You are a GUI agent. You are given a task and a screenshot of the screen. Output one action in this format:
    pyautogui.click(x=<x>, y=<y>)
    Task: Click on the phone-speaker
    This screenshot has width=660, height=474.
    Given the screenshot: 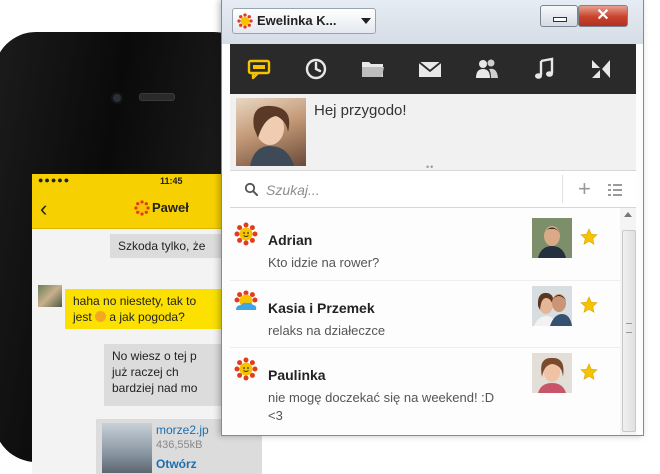 What is the action you would take?
    pyautogui.click(x=157, y=97)
    